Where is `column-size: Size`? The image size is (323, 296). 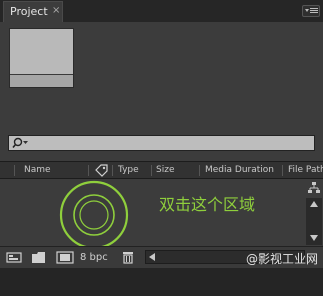
column-size: Size is located at coordinates (165, 170).